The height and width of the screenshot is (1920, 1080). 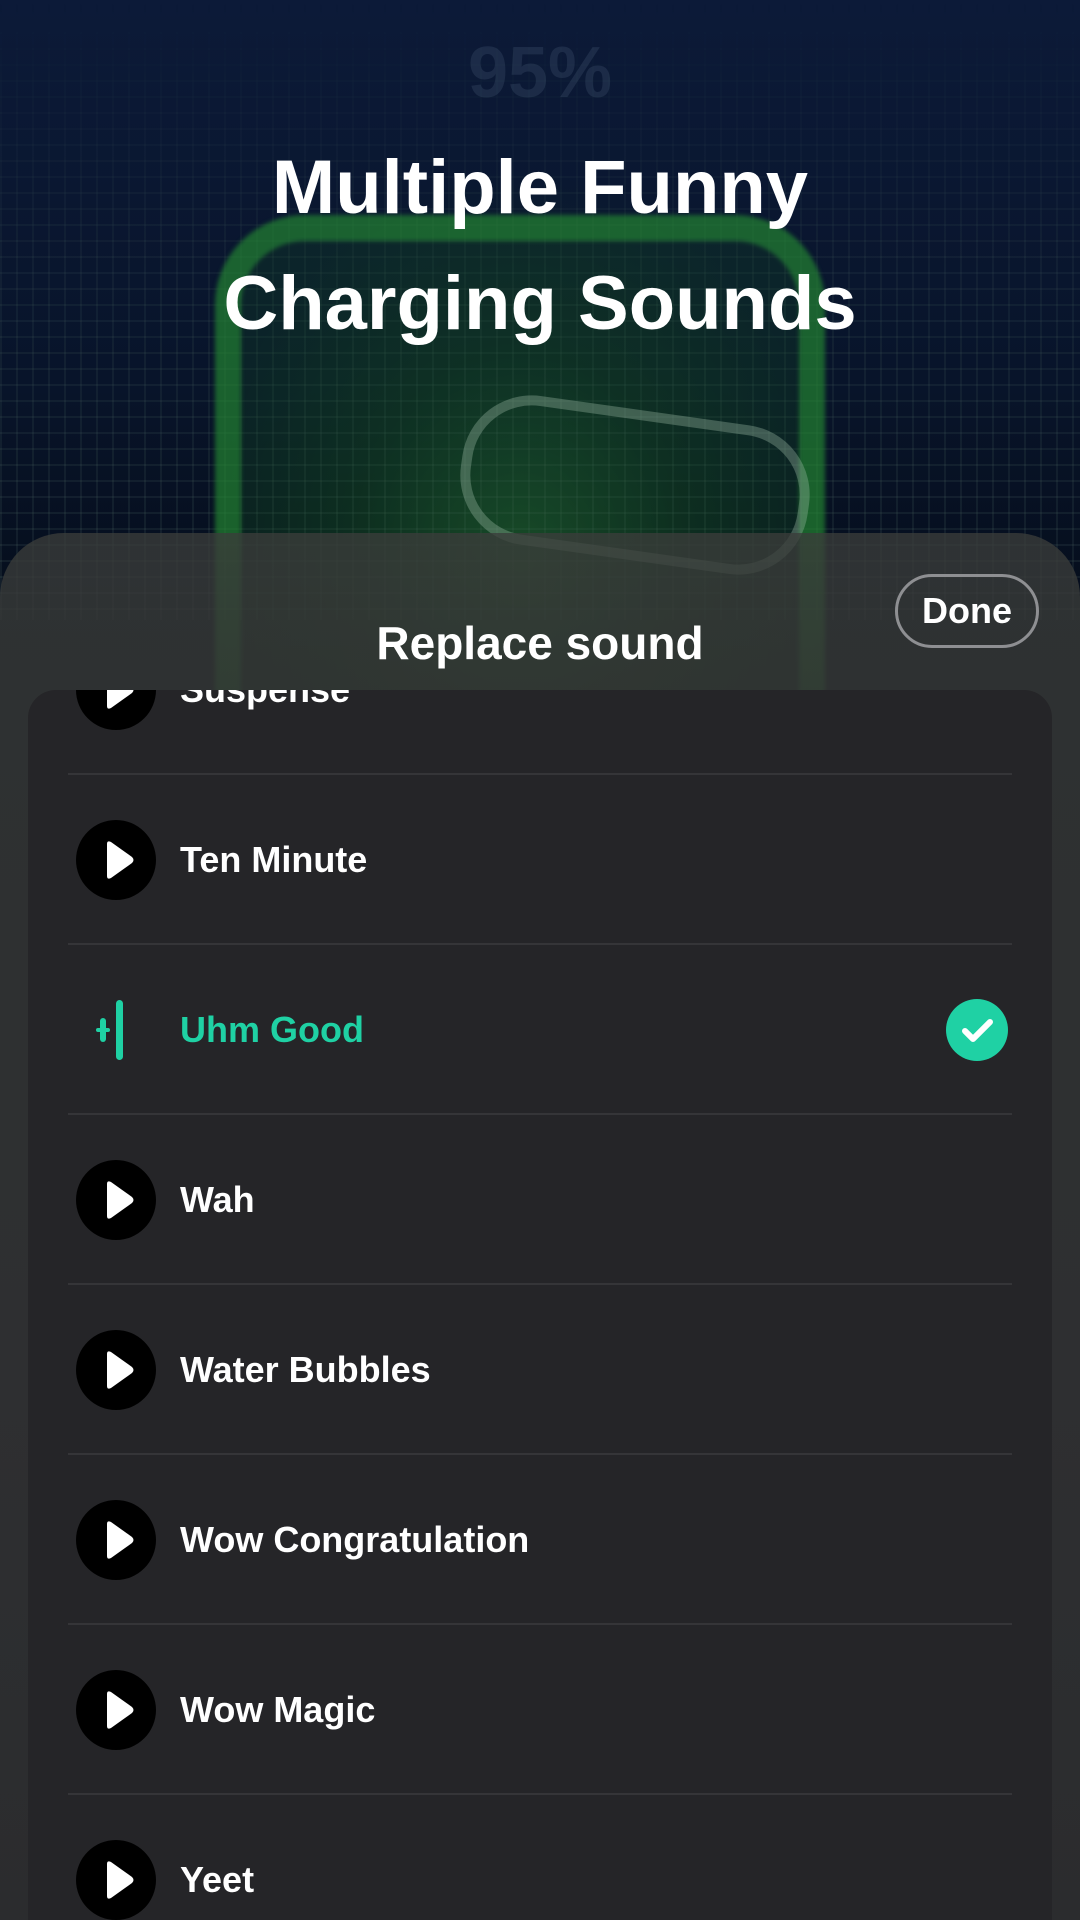 I want to click on sound-item-wow-magic: Wow Magic, so click(x=540, y=1710).